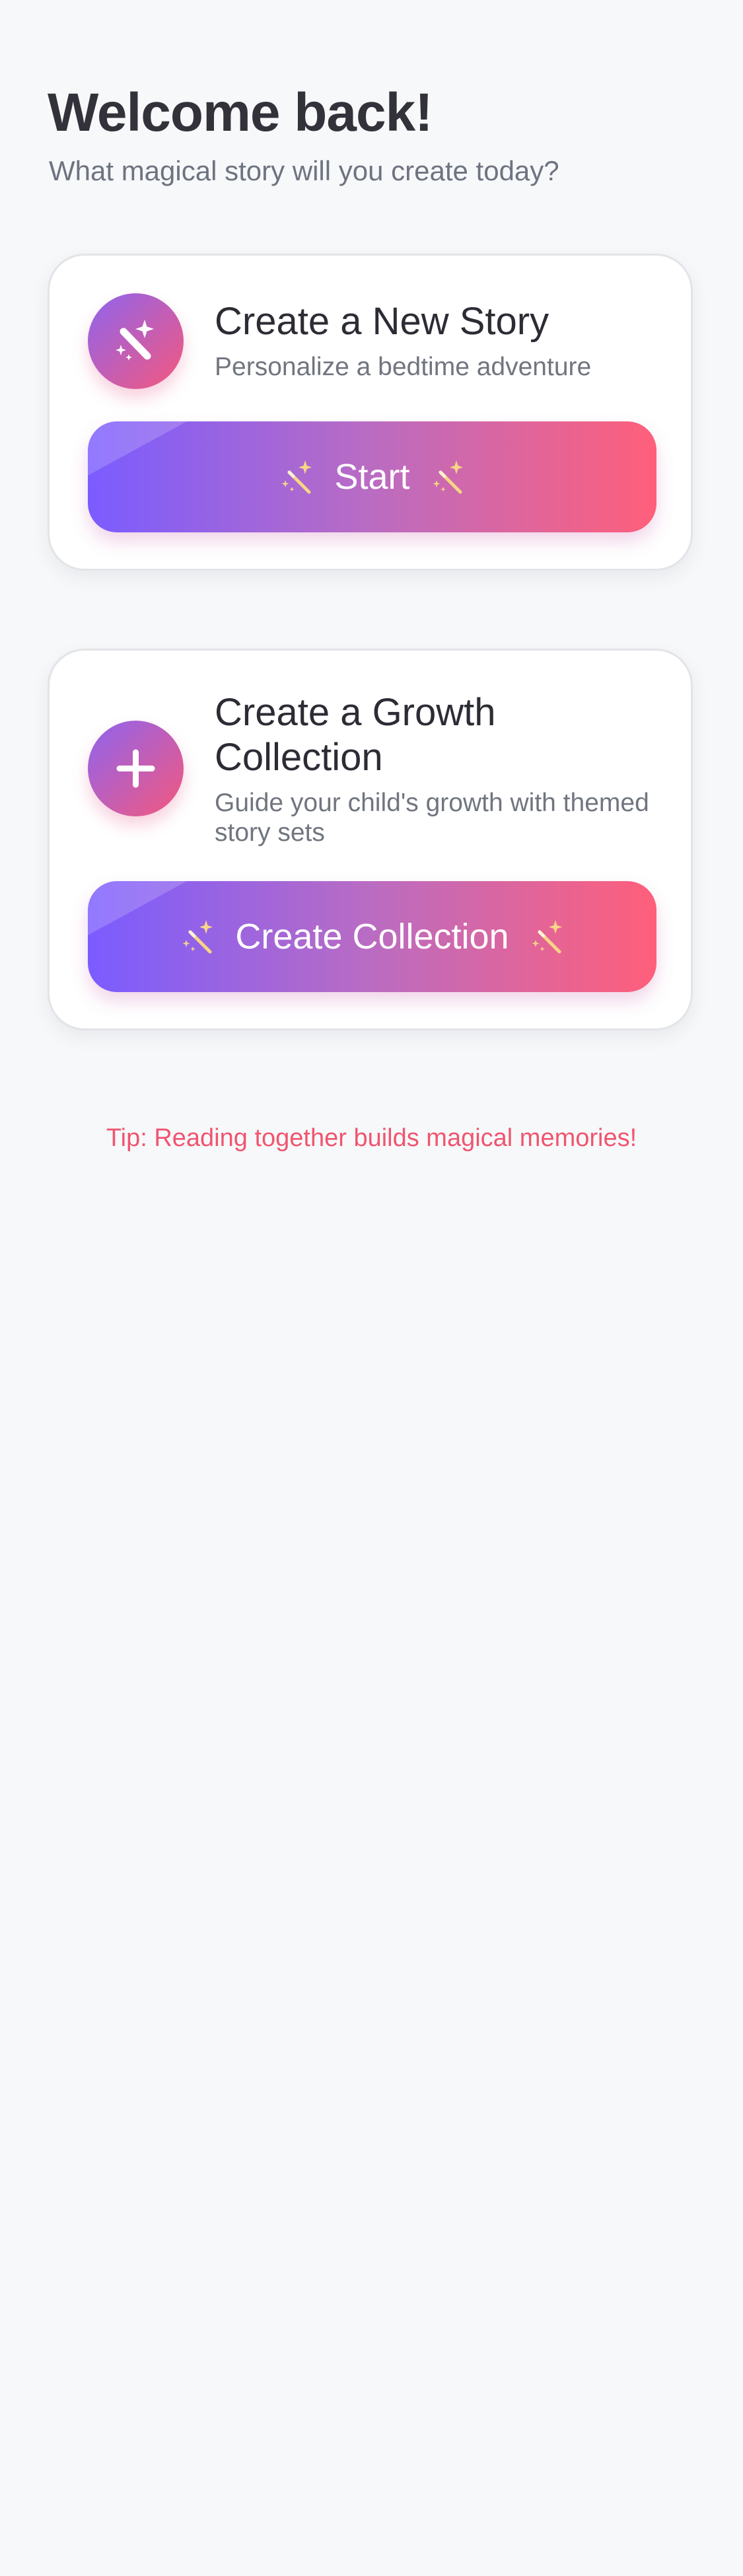 The image size is (743, 2576). Describe the element at coordinates (403, 367) in the screenshot. I see `card-description: Personalize a bedtime adventure` at that location.